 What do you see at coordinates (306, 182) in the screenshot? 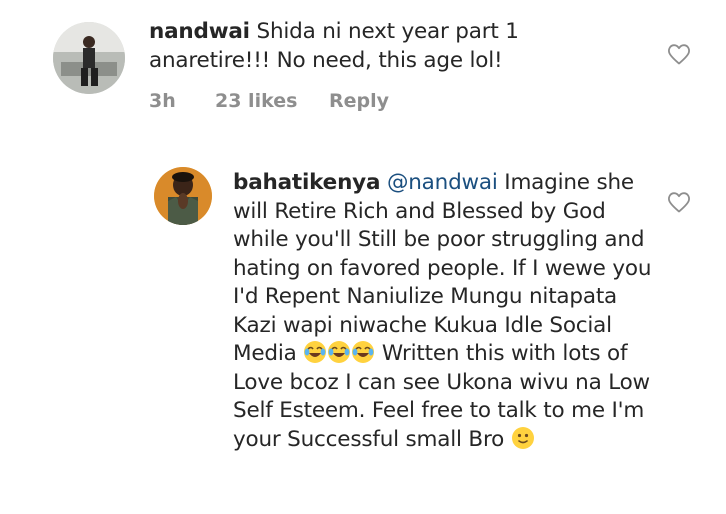
I see `comment-username: bahatikenya` at bounding box center [306, 182].